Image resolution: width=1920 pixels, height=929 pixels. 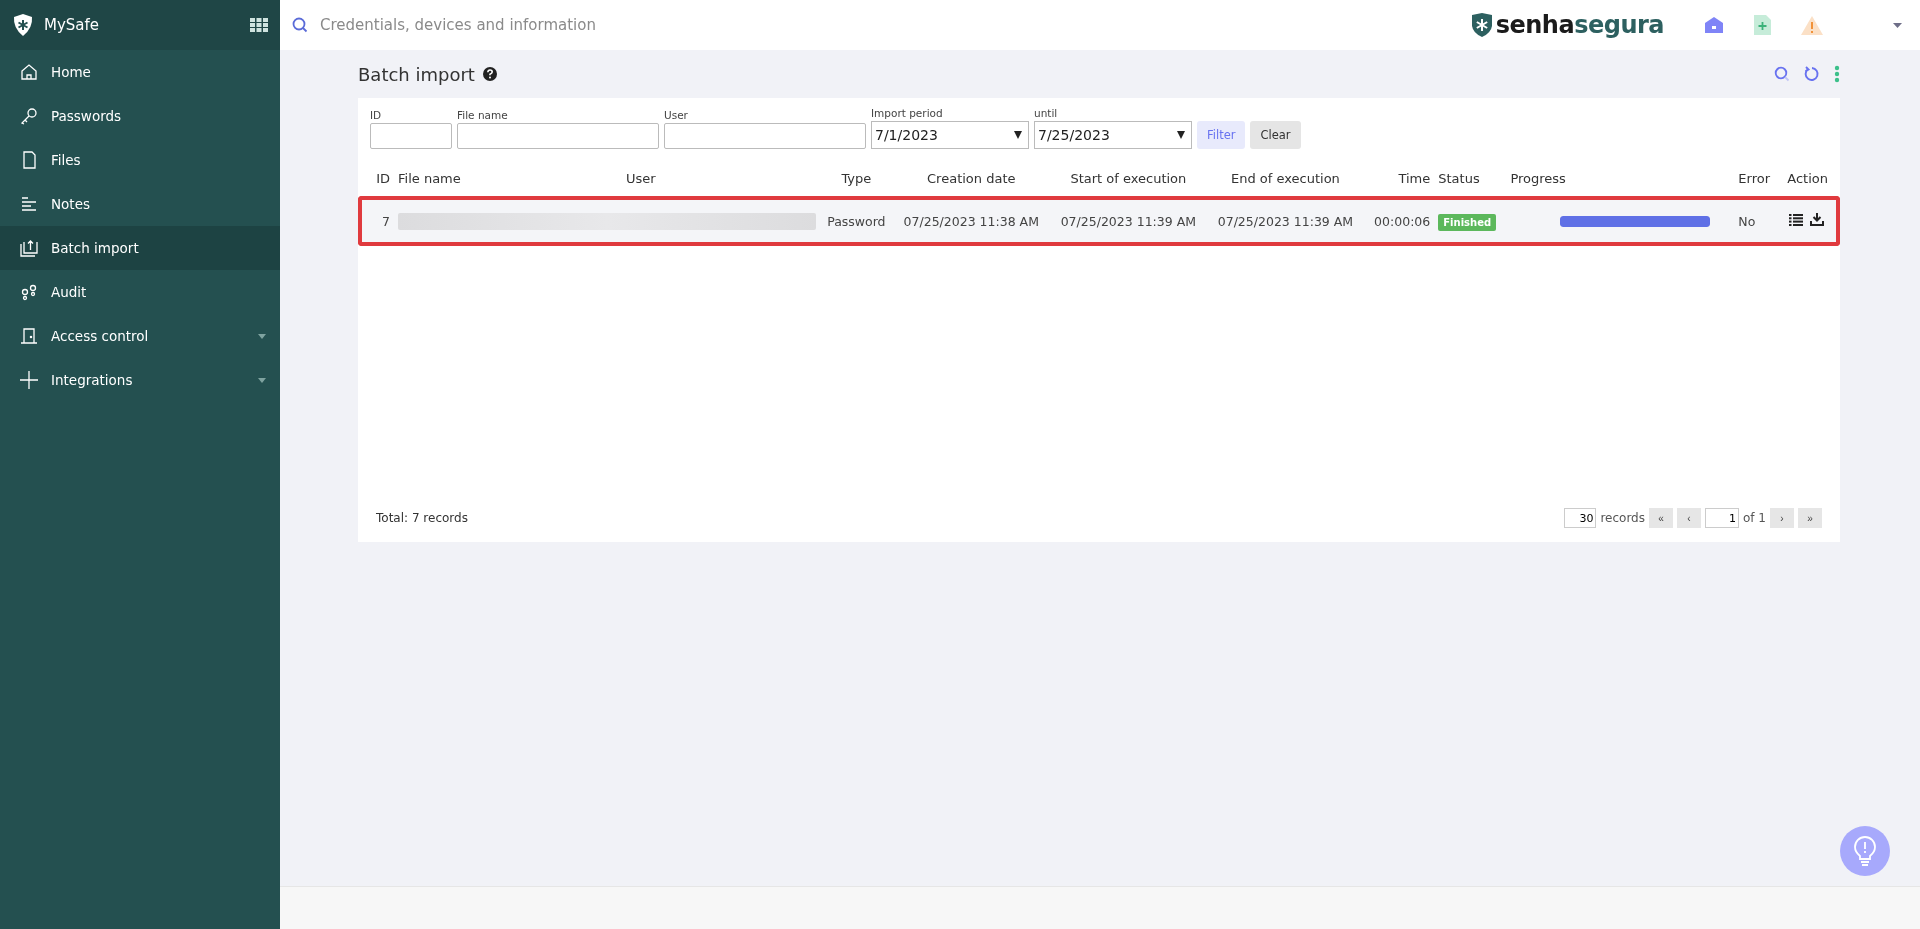 What do you see at coordinates (907, 113) in the screenshot?
I see `field-label: Import period` at bounding box center [907, 113].